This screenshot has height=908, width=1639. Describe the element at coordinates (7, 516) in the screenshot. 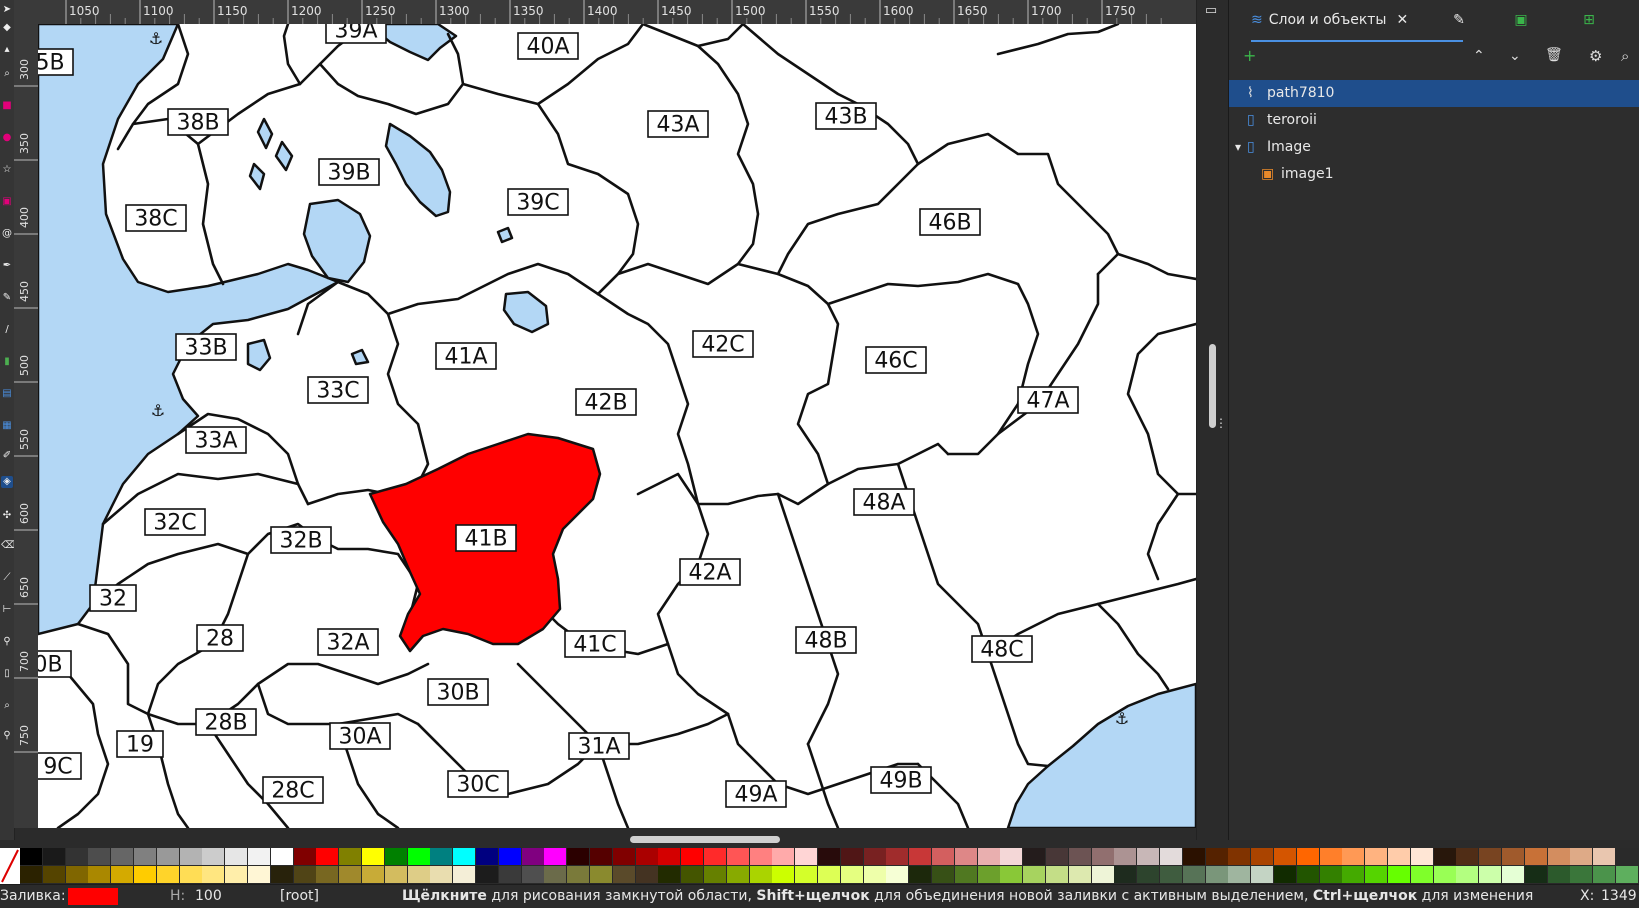

I see `spray-tool-icon: ✣` at that location.